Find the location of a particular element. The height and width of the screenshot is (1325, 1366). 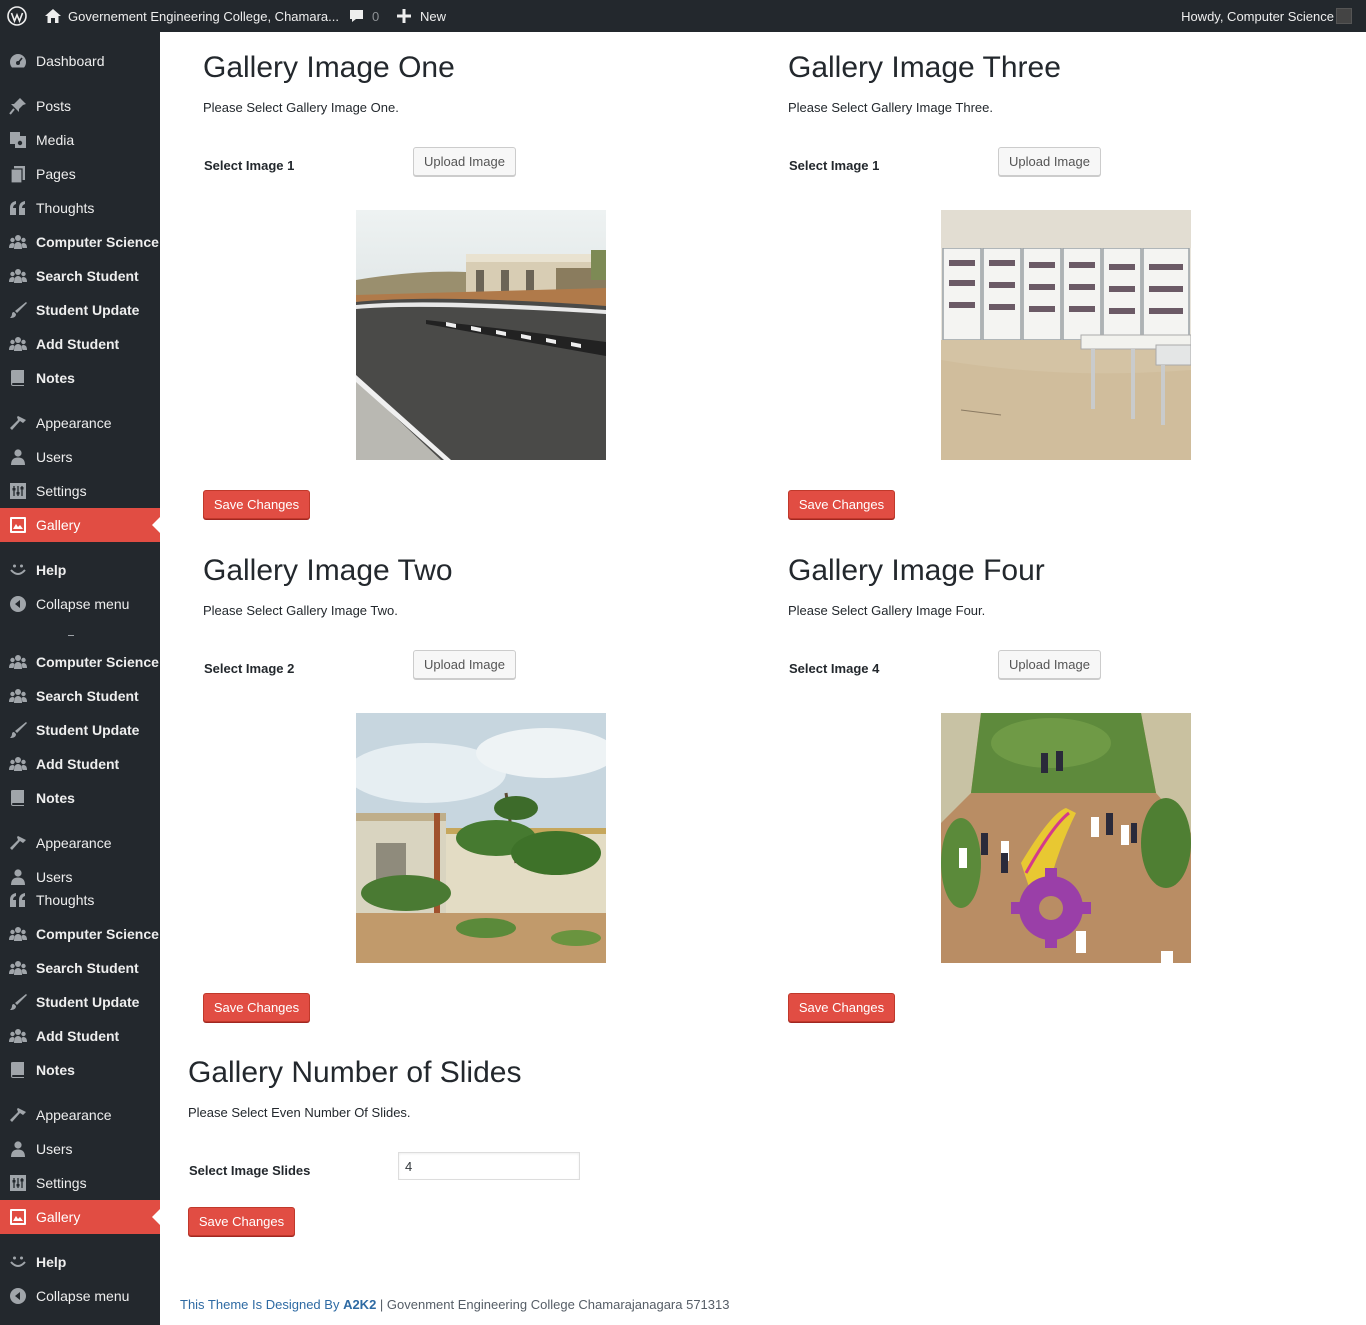

field-label: Select Image 1 is located at coordinates (249, 165).